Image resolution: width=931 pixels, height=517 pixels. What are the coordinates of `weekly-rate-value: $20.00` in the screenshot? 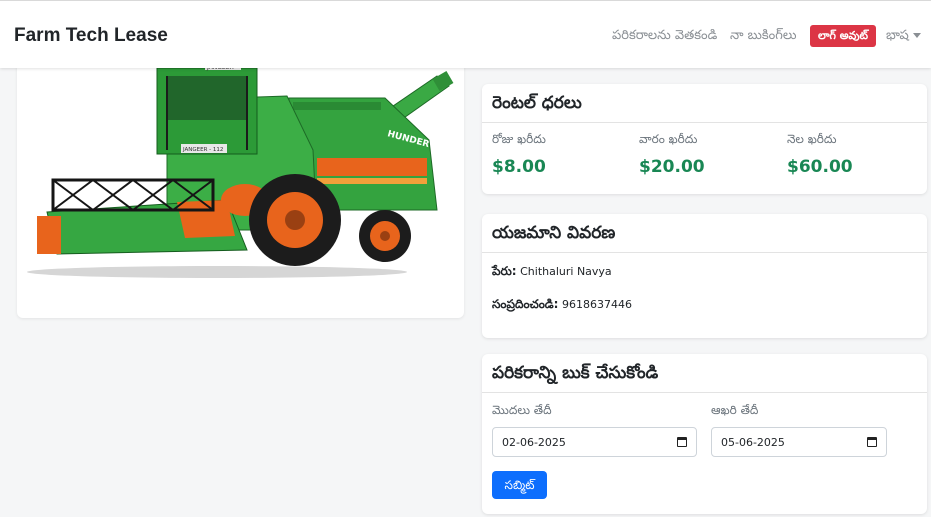 It's located at (672, 167).